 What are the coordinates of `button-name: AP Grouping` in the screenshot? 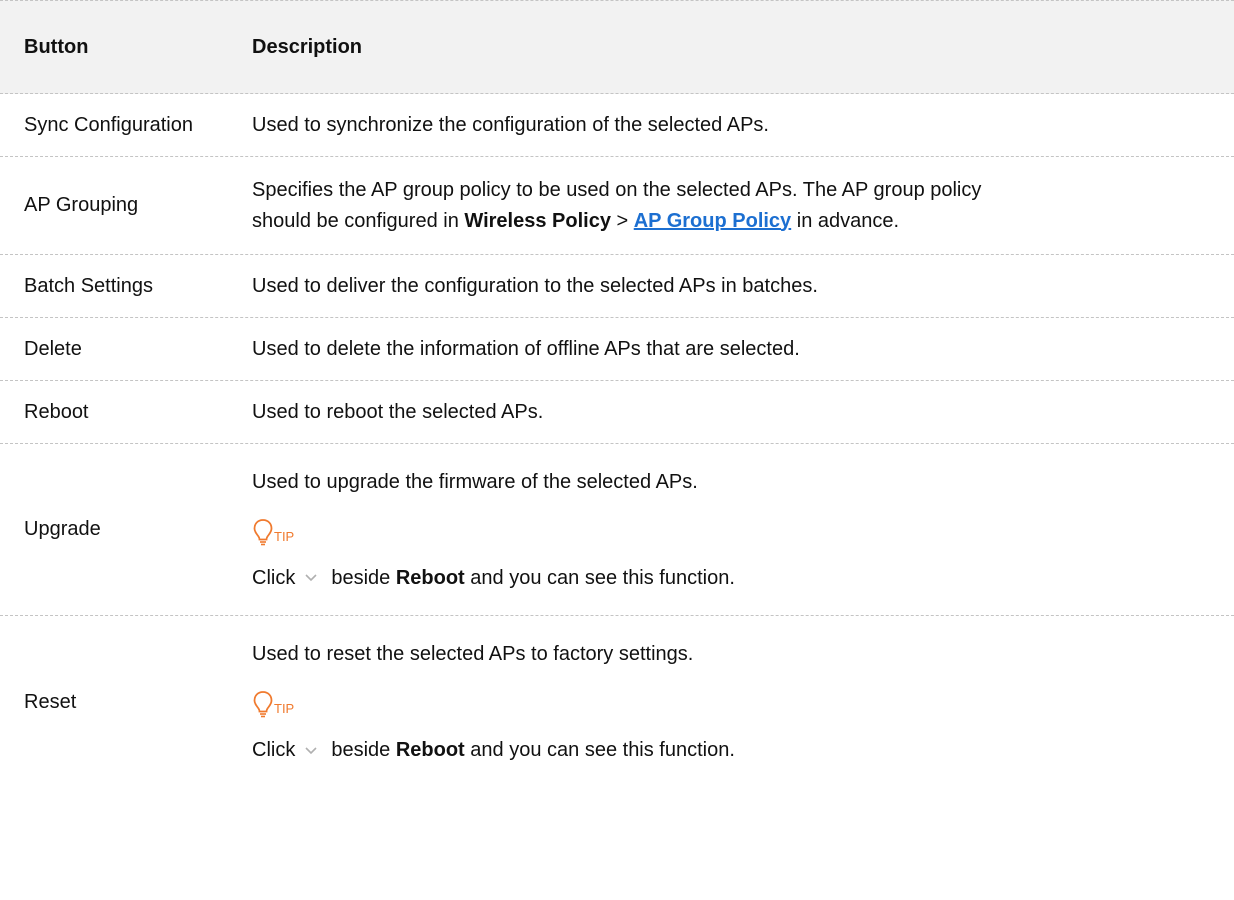 It's located at (81, 205).